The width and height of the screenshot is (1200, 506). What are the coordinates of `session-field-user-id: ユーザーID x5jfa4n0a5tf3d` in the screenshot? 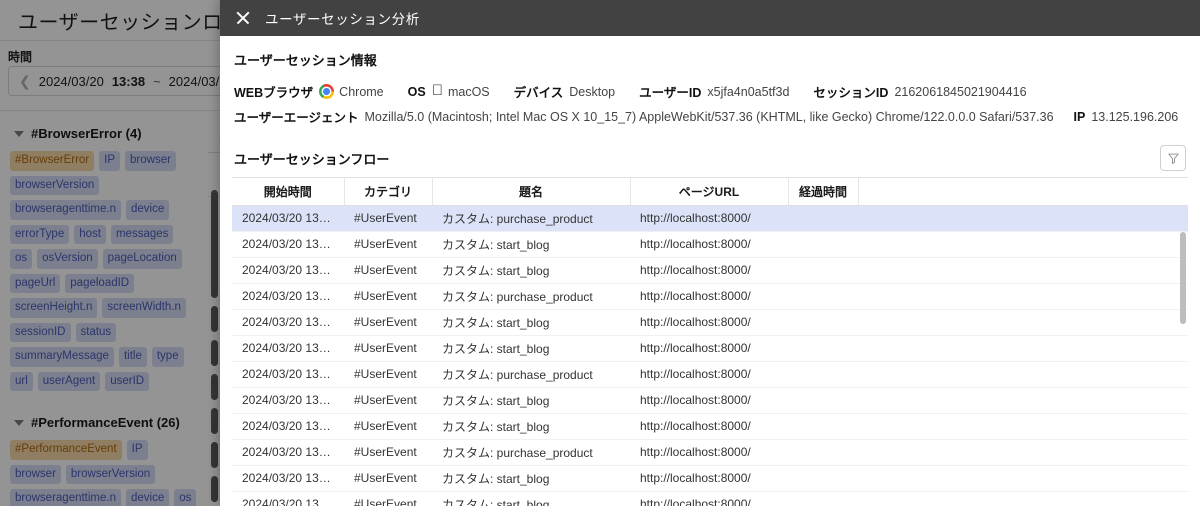 It's located at (714, 91).